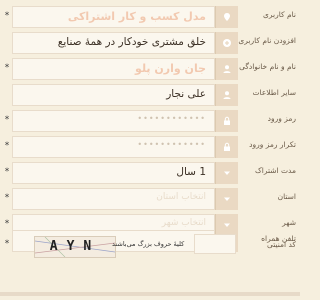  I want to click on password-confirm-label: تکرار رمز ورود, so click(272, 144).